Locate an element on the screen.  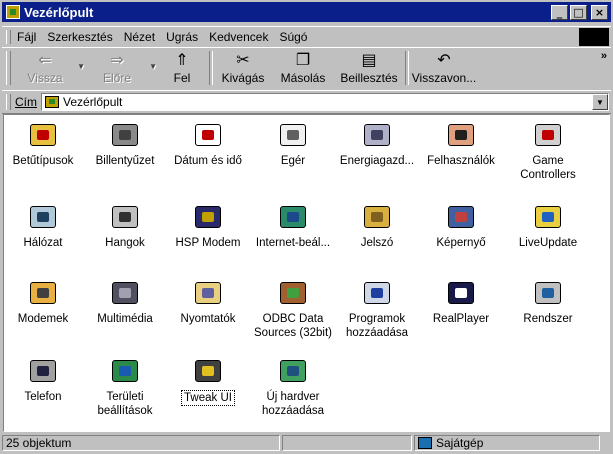
control-panel-item: Tweak UI is located at coordinates (208, 380).